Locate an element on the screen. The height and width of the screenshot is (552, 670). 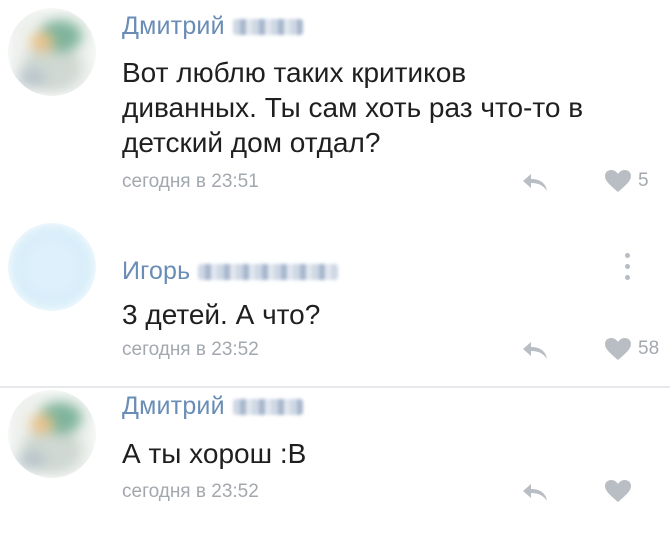
comment-text: 3 детей. А что? is located at coordinates (221, 314).